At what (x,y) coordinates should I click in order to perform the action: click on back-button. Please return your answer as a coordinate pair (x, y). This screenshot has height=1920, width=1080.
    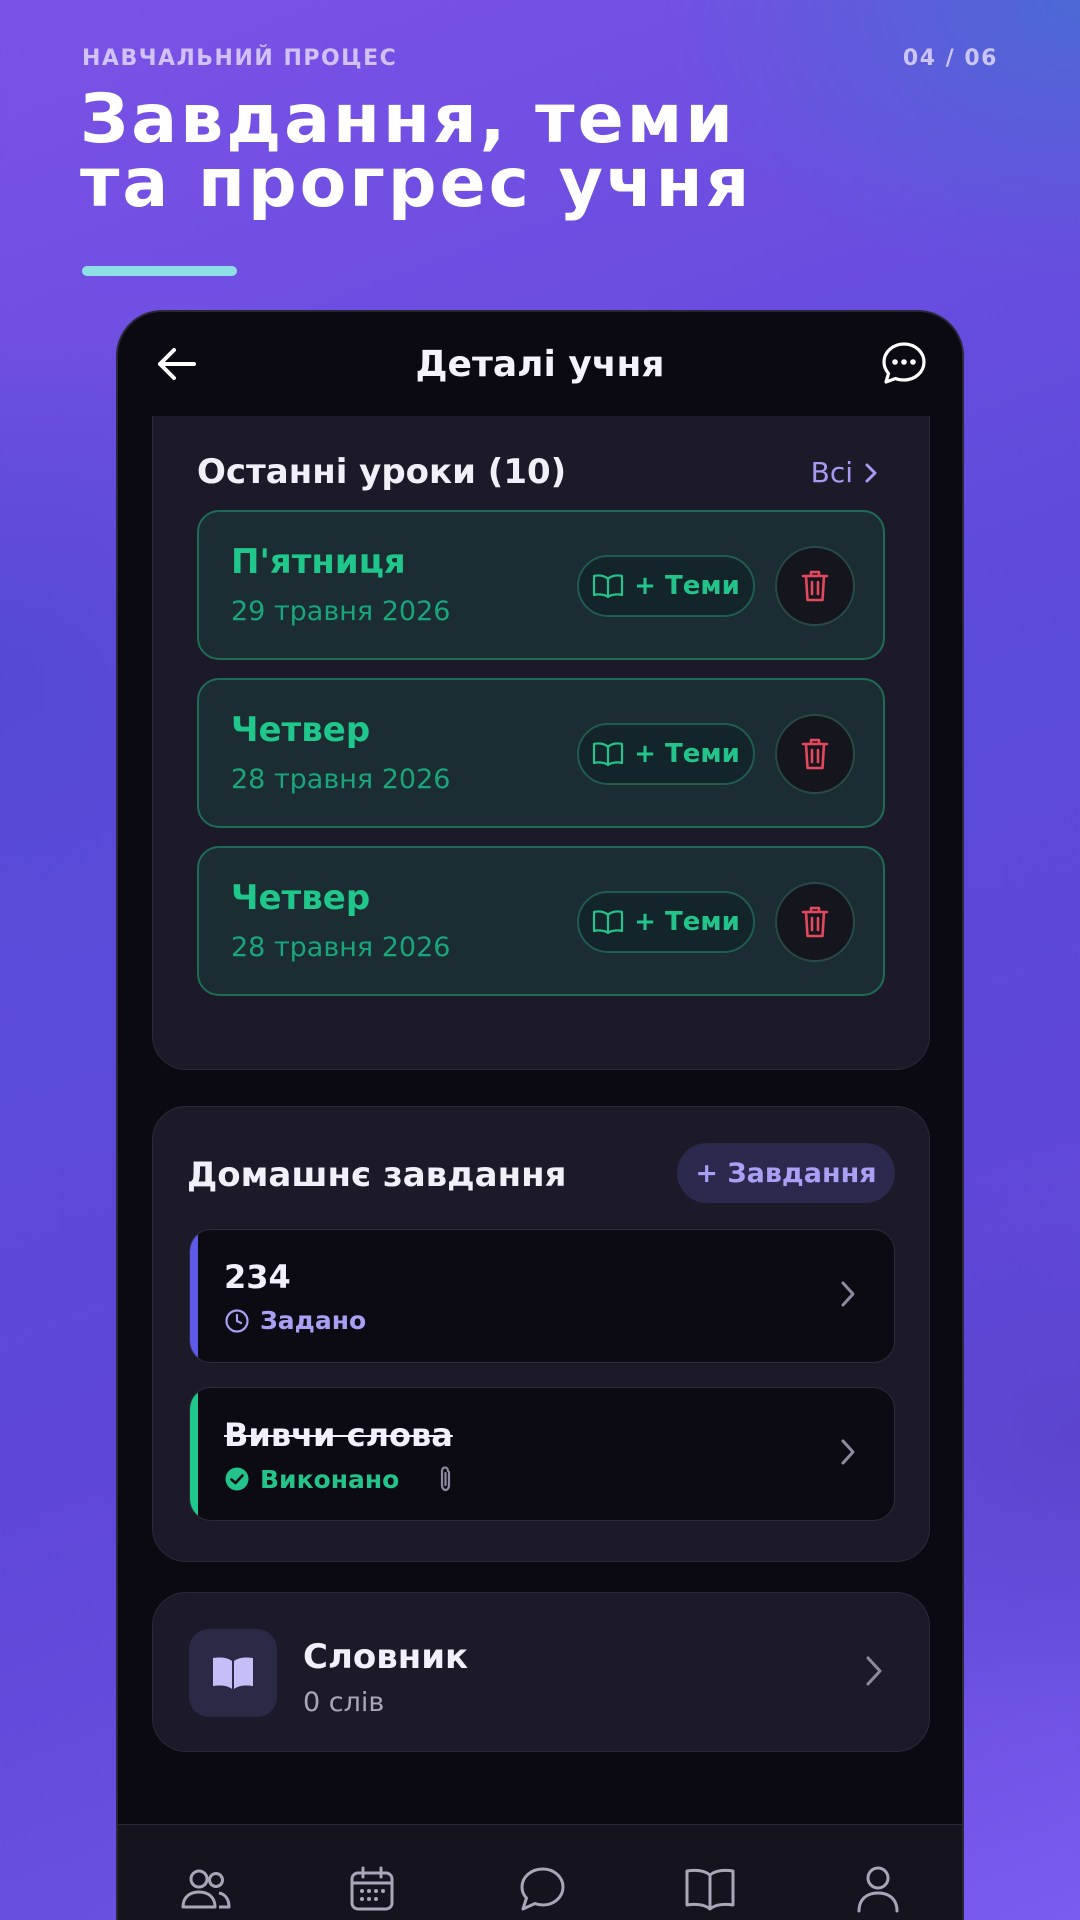
    Looking at the image, I should click on (176, 364).